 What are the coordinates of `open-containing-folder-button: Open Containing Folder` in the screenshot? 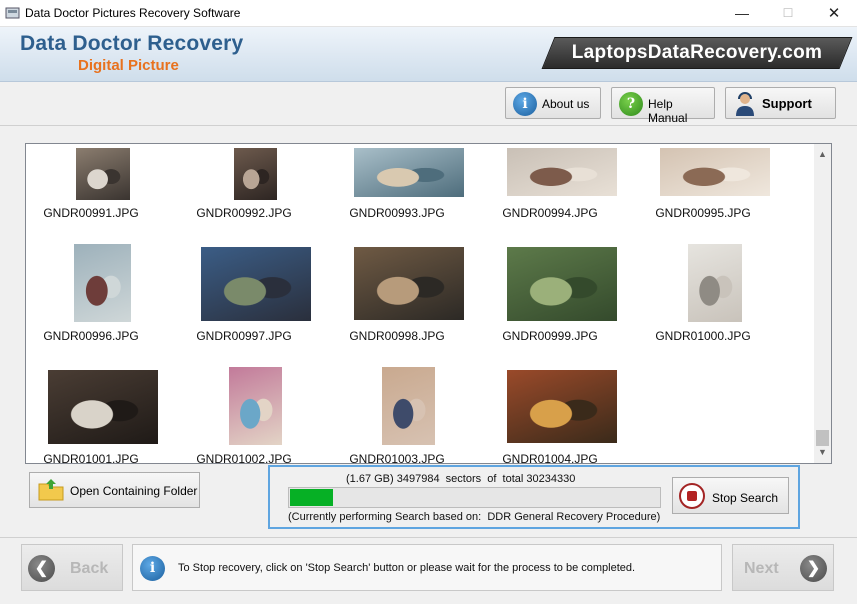 It's located at (114, 490).